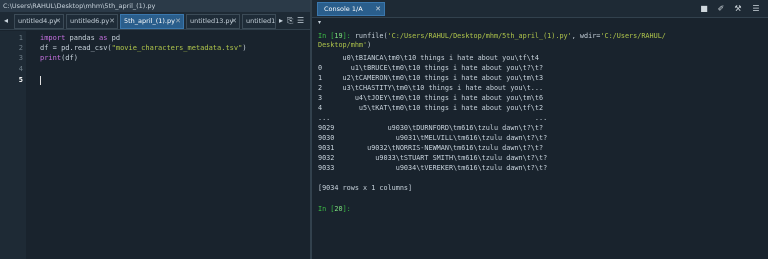 This screenshot has height=259, width=768. I want to click on code-text: pd, so click(114, 38).